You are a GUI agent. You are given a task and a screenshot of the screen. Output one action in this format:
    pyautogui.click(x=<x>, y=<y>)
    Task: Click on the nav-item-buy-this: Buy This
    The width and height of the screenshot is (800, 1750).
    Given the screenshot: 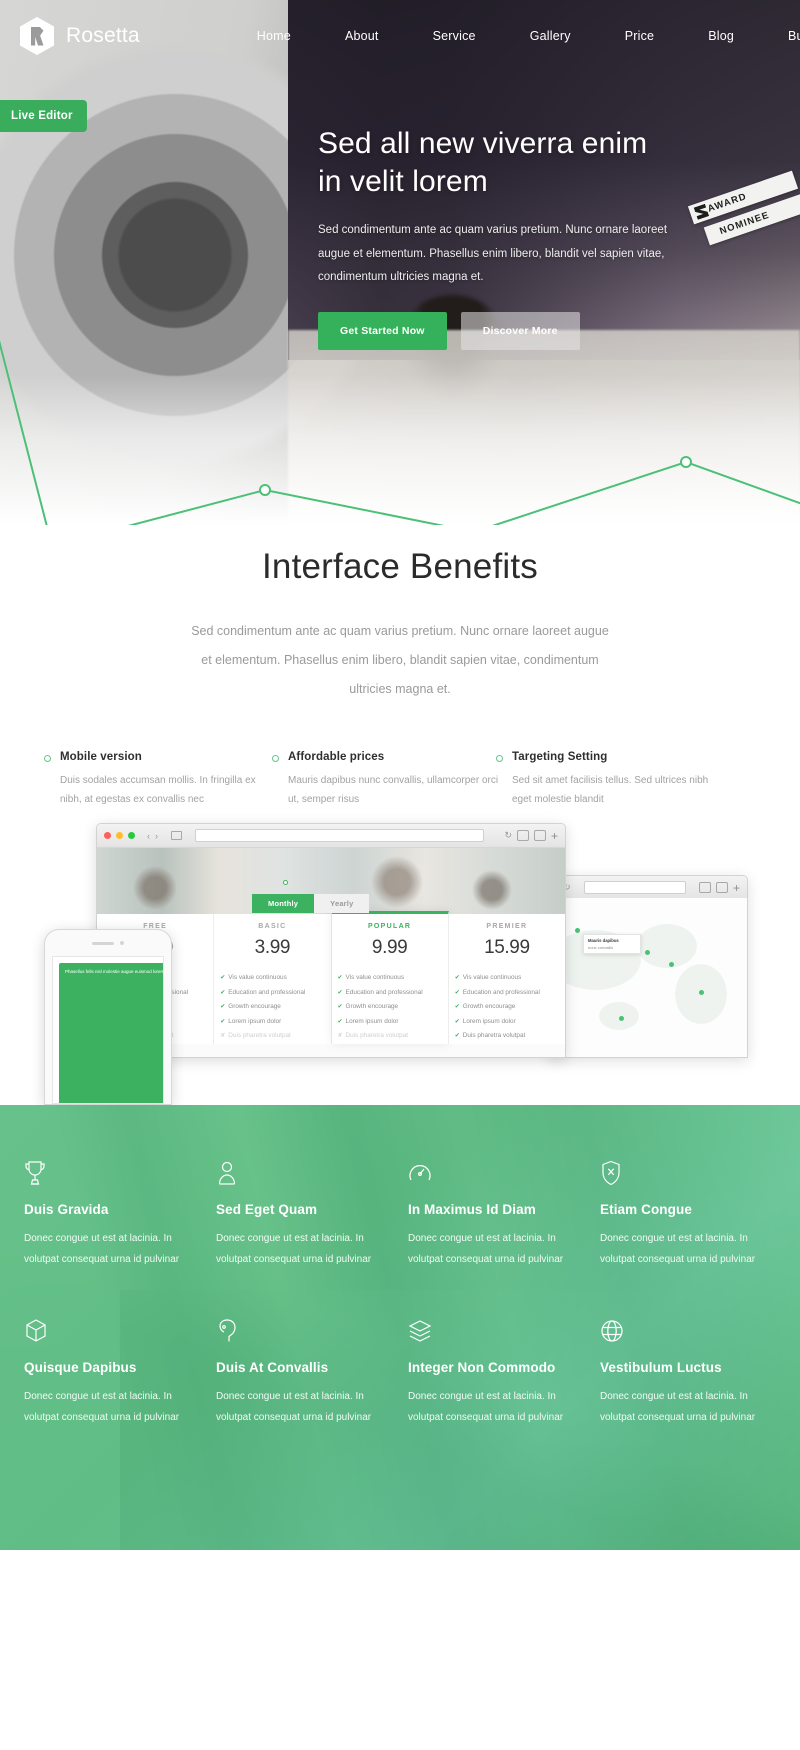 What is the action you would take?
    pyautogui.click(x=780, y=36)
    